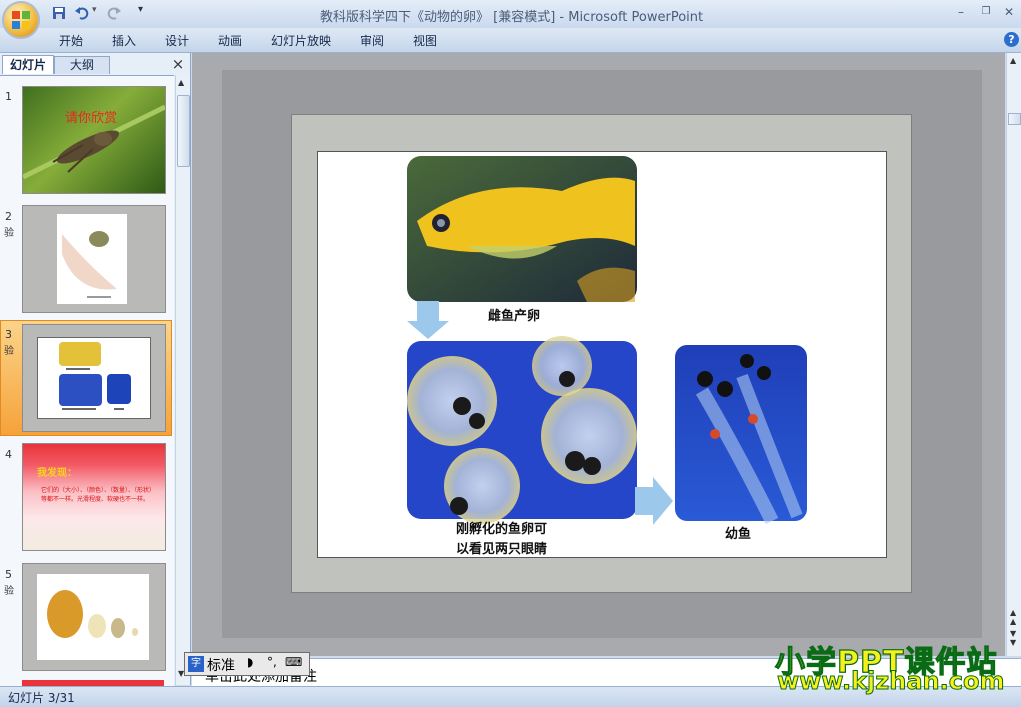  I want to click on tab-view: 视图, so click(425, 40).